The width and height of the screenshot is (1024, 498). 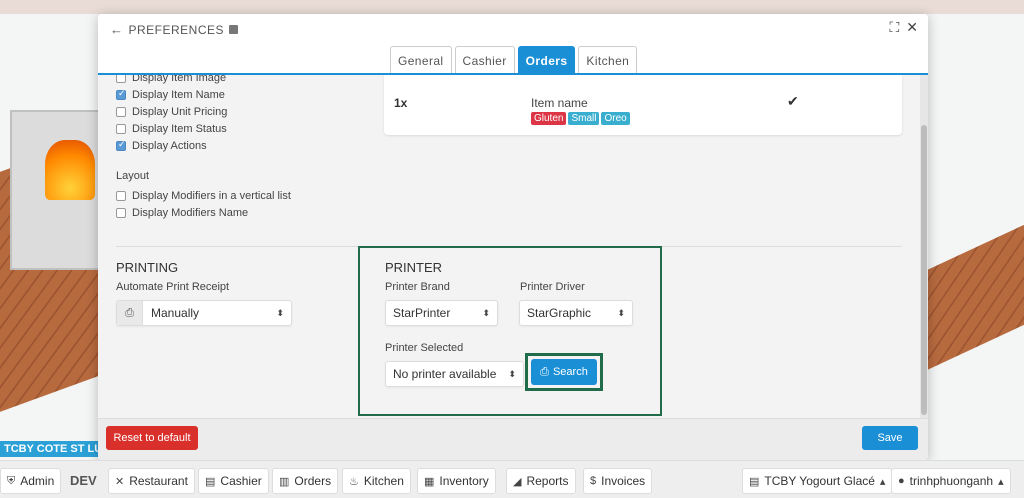 What do you see at coordinates (313, 481) in the screenshot?
I see `nav-label: Orders` at bounding box center [313, 481].